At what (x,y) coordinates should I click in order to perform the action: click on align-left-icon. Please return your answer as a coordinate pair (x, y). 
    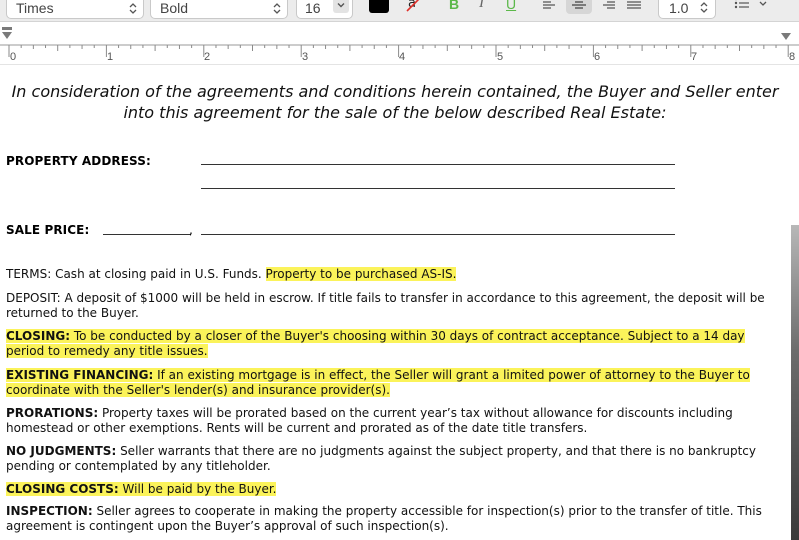
    Looking at the image, I should click on (550, 6).